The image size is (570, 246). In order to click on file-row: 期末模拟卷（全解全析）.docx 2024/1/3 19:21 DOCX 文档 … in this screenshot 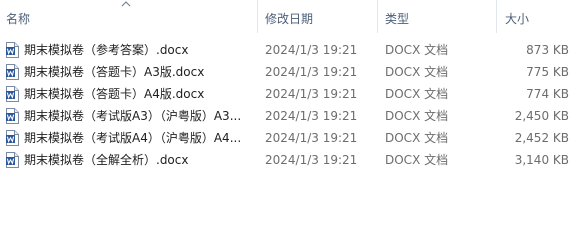, I will do `click(285, 160)`.